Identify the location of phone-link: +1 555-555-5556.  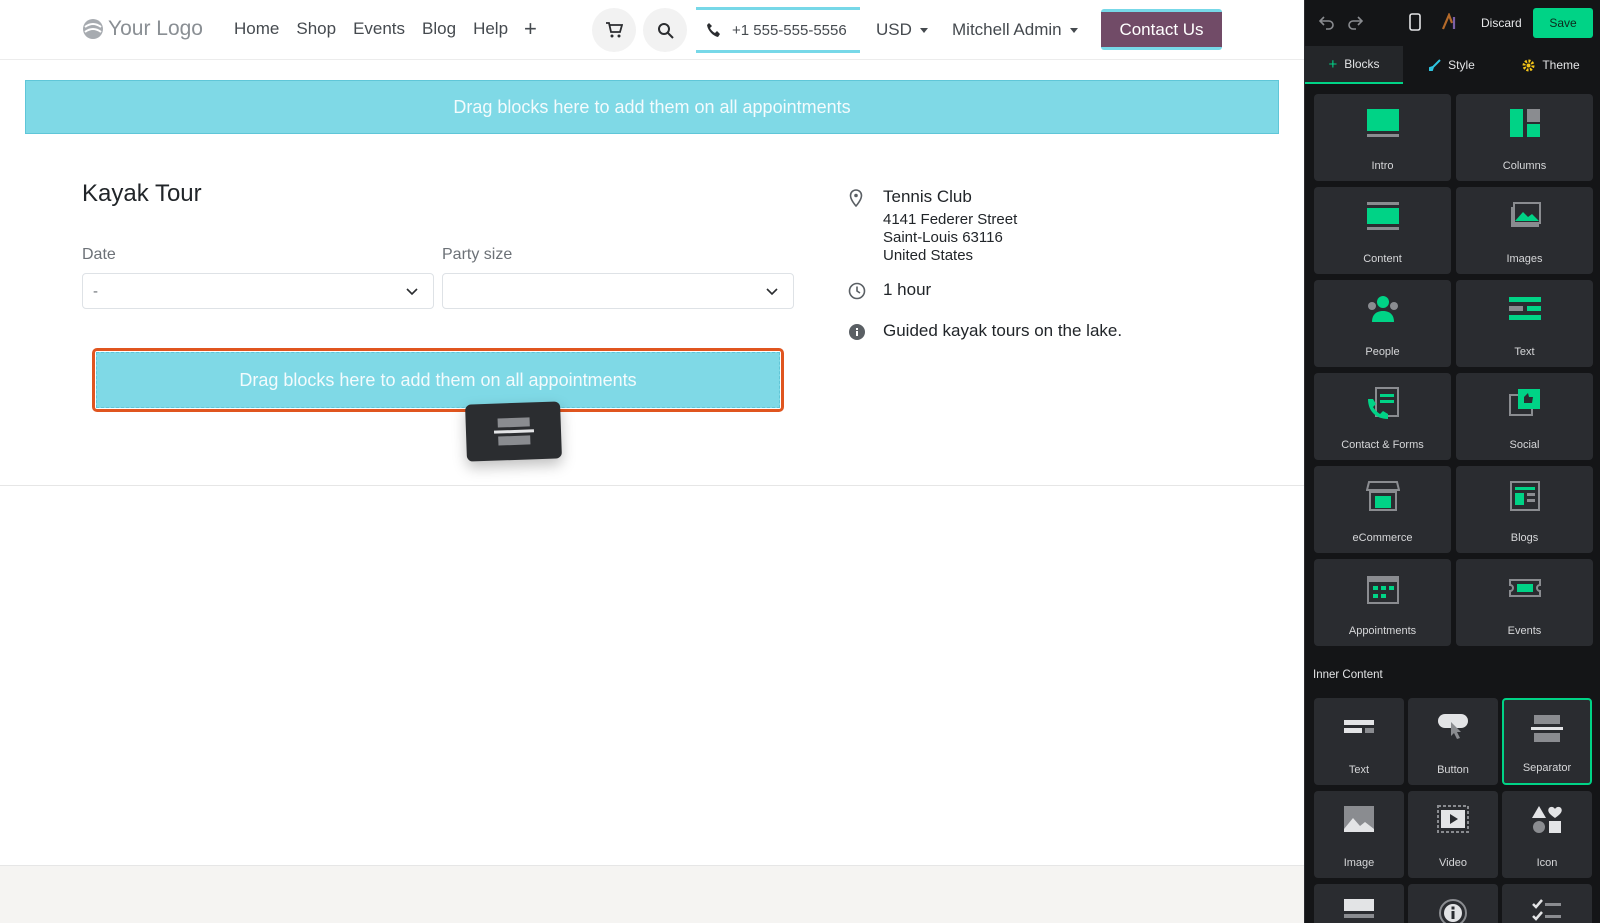
(778, 30).